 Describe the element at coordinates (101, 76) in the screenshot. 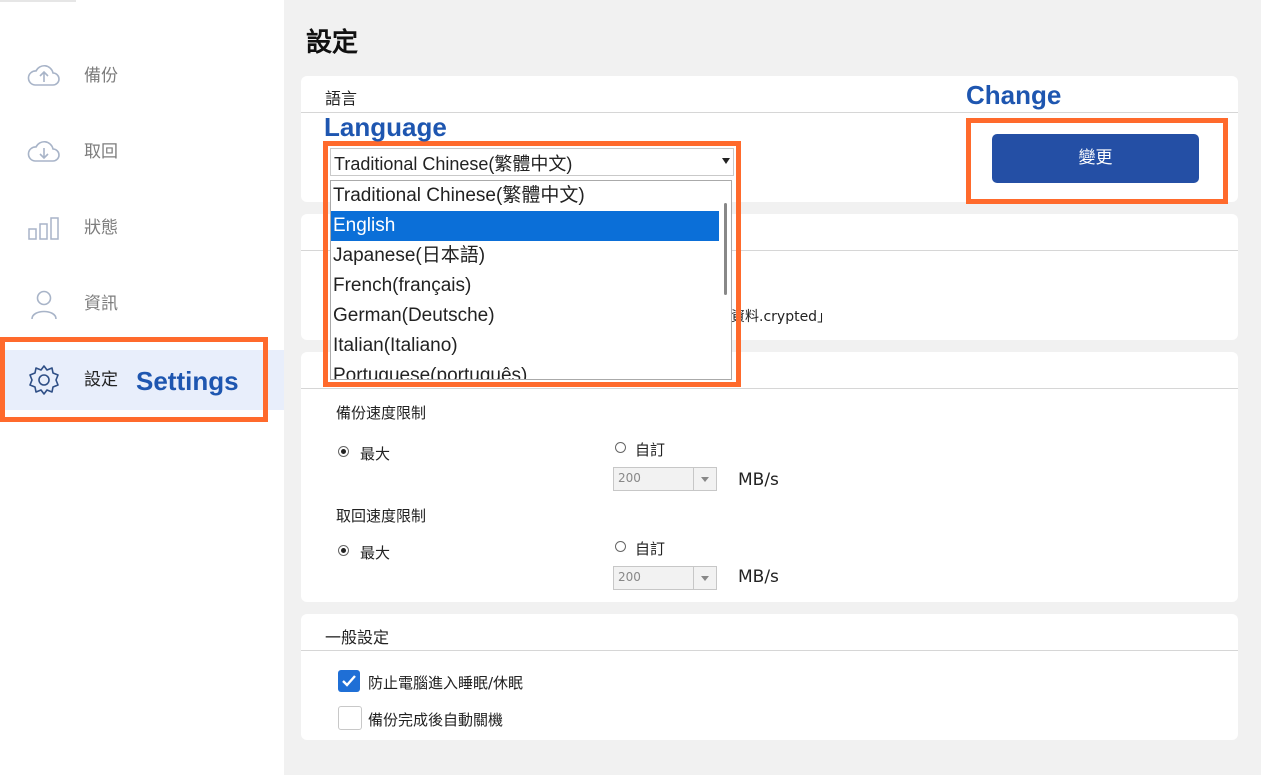

I see `sidebar-item-label: 備份` at that location.